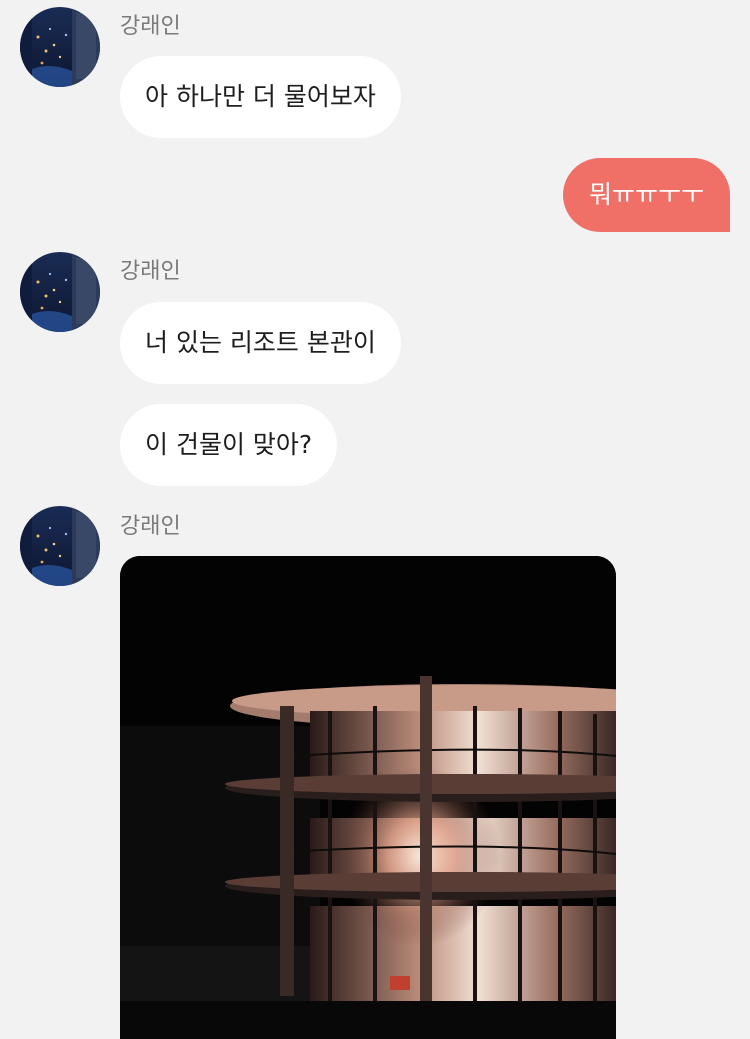  I want to click on message-bubble-outgoing: 뭐ㅠㅠㅜㅜ, so click(646, 195).